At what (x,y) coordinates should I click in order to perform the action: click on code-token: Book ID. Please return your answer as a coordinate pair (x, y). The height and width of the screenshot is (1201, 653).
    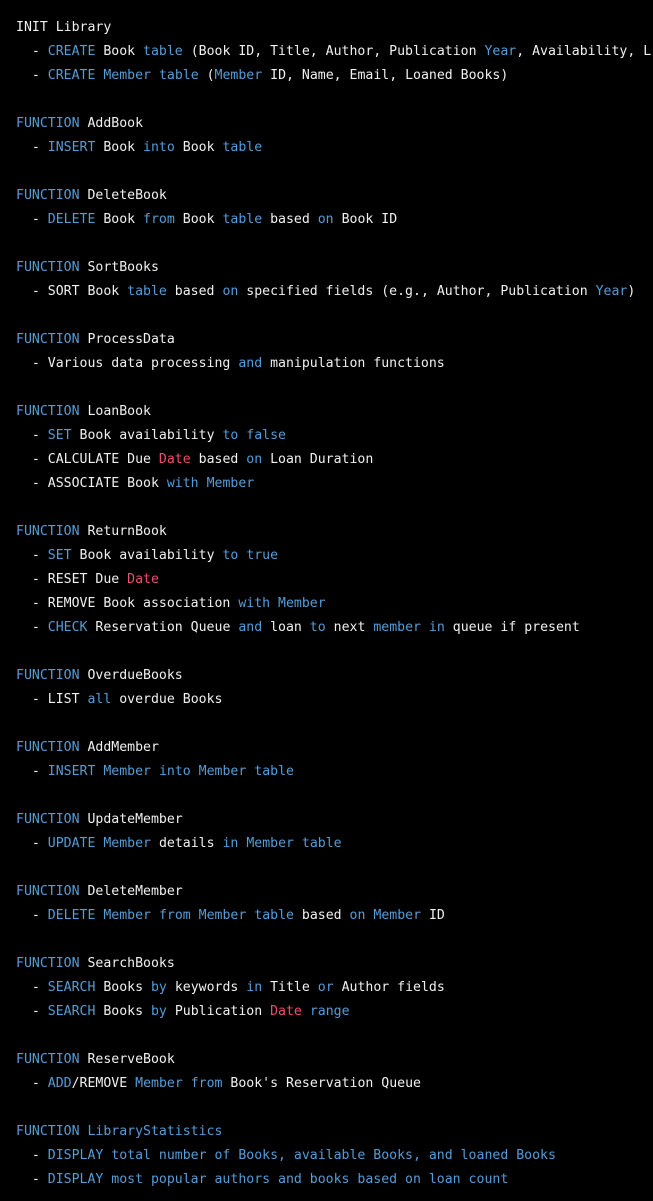
    Looking at the image, I should click on (365, 219).